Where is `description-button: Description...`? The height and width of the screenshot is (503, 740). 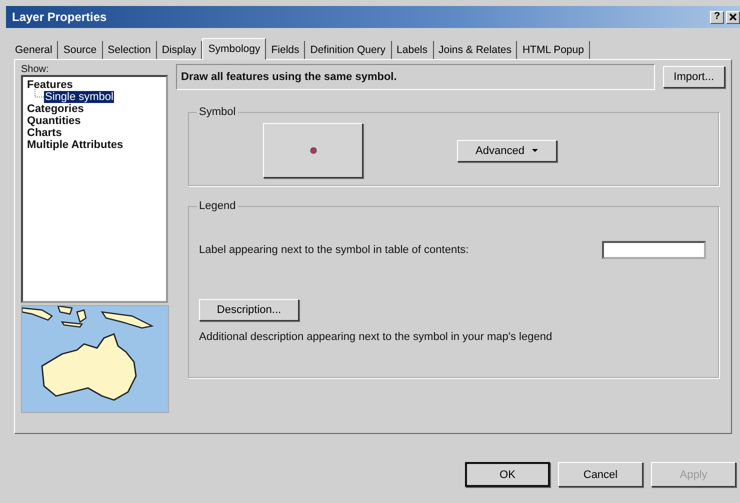
description-button: Description... is located at coordinates (249, 310).